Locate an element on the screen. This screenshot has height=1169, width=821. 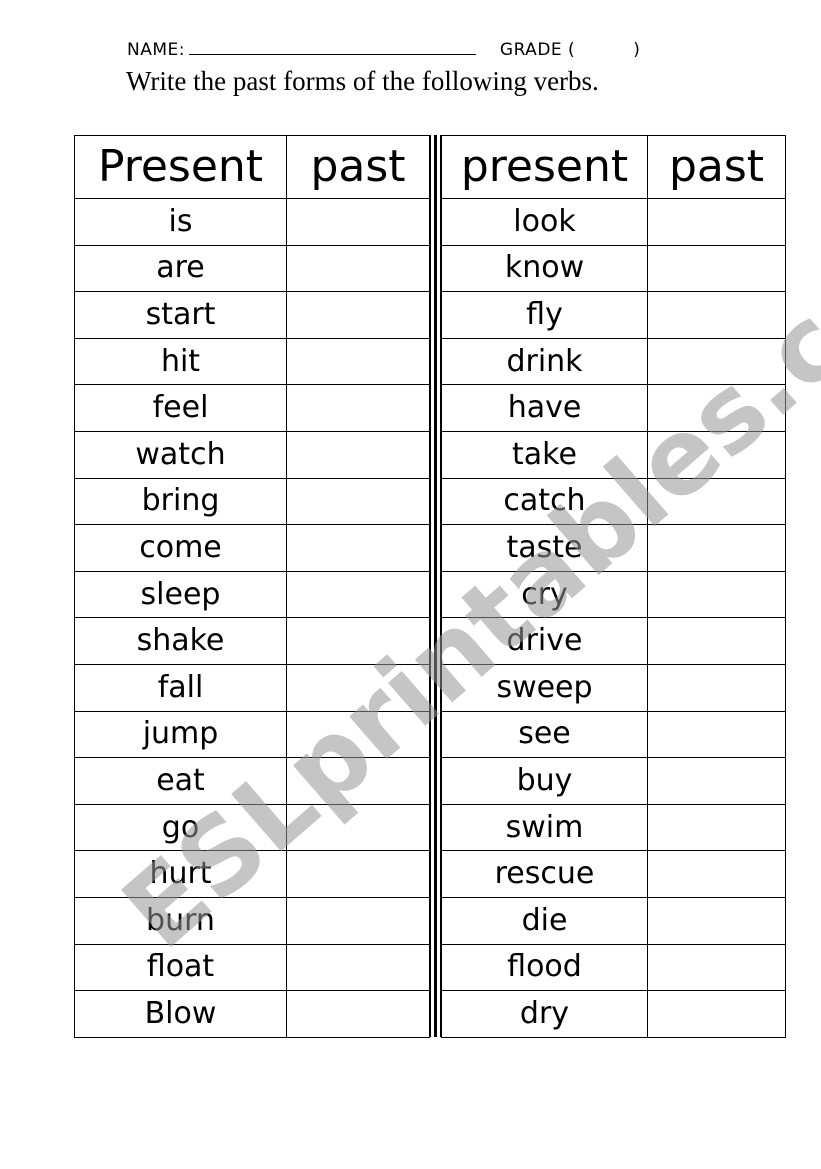
present-verb-cell: are is located at coordinates (180, 268).